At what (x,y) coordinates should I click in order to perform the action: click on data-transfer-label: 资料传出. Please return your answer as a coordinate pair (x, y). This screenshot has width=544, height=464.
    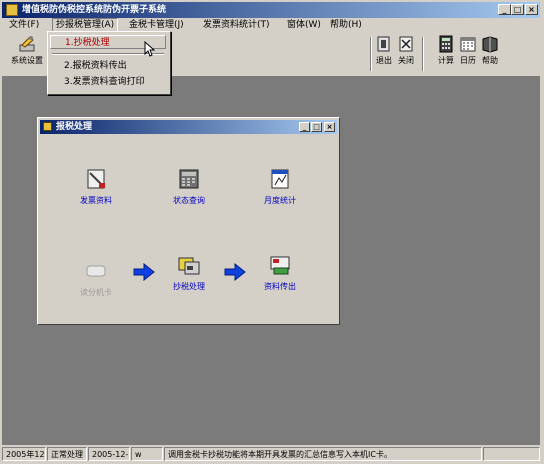
    Looking at the image, I should click on (280, 286).